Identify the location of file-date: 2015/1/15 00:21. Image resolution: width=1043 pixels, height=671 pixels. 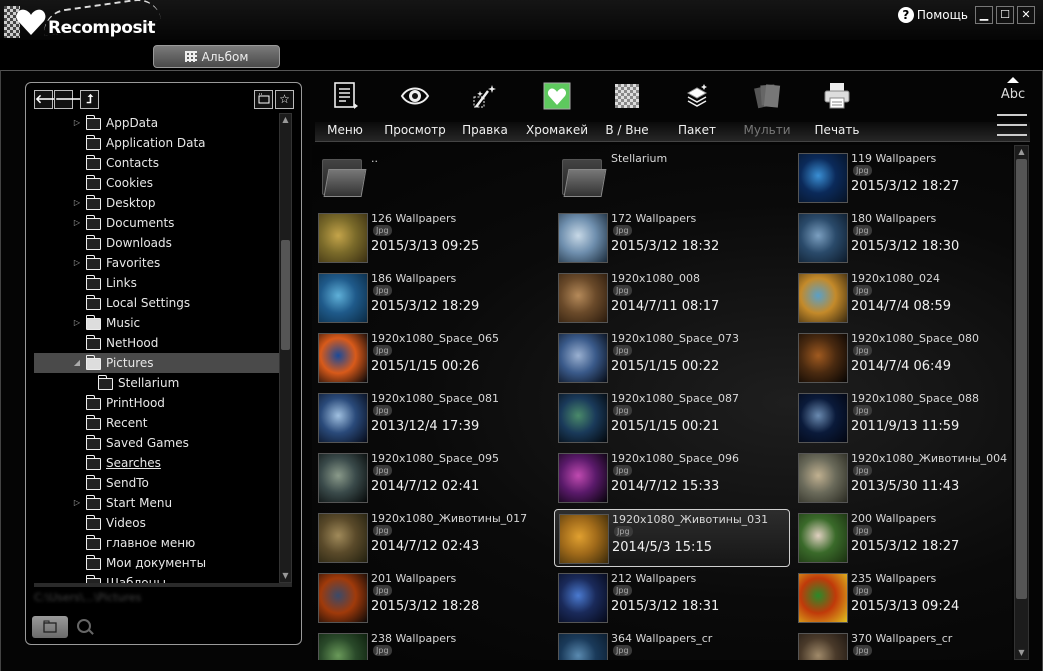
(665, 426).